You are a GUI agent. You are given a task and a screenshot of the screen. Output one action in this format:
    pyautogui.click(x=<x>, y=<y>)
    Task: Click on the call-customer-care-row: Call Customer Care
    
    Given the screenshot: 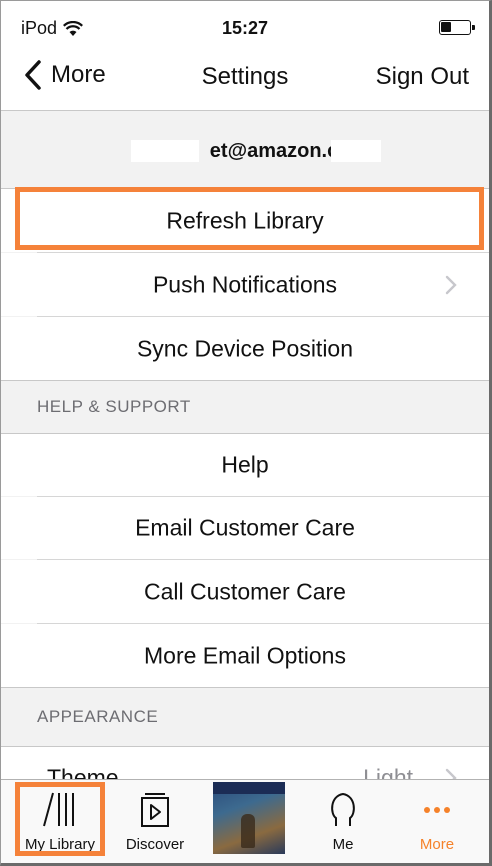 What is the action you would take?
    pyautogui.click(x=245, y=591)
    